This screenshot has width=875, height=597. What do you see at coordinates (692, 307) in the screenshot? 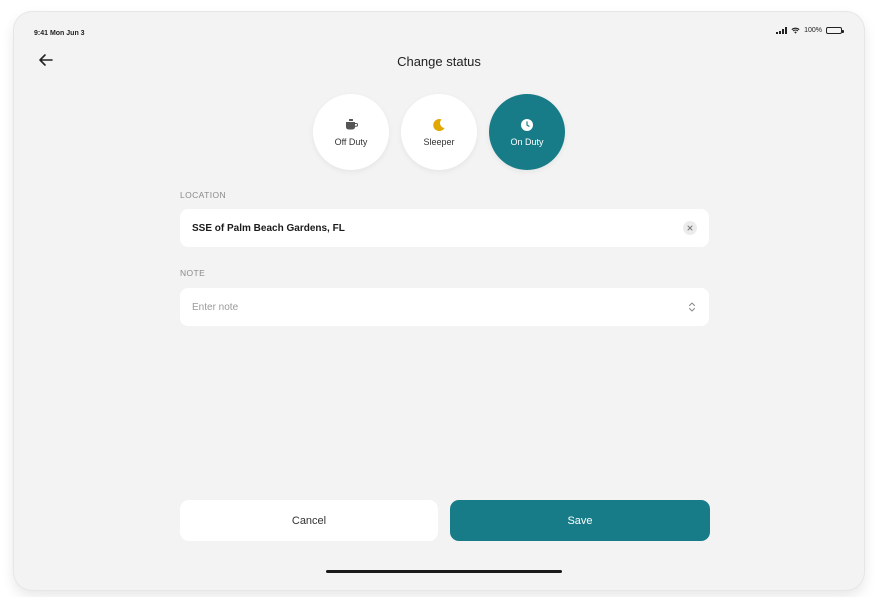
I see `chevron-up-down-icon` at bounding box center [692, 307].